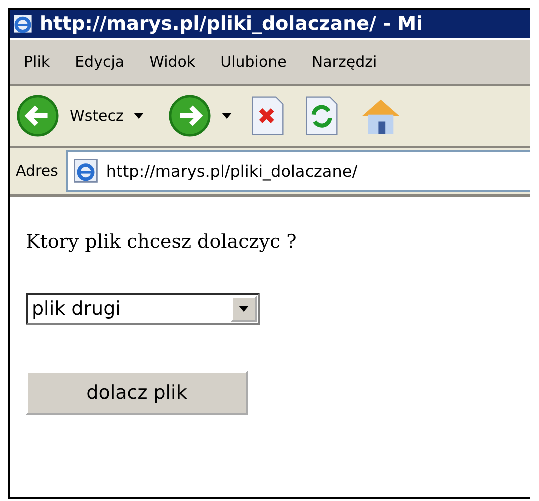 Image resolution: width=539 pixels, height=501 pixels. What do you see at coordinates (345, 62) in the screenshot?
I see `menu-item: Narzędzi` at bounding box center [345, 62].